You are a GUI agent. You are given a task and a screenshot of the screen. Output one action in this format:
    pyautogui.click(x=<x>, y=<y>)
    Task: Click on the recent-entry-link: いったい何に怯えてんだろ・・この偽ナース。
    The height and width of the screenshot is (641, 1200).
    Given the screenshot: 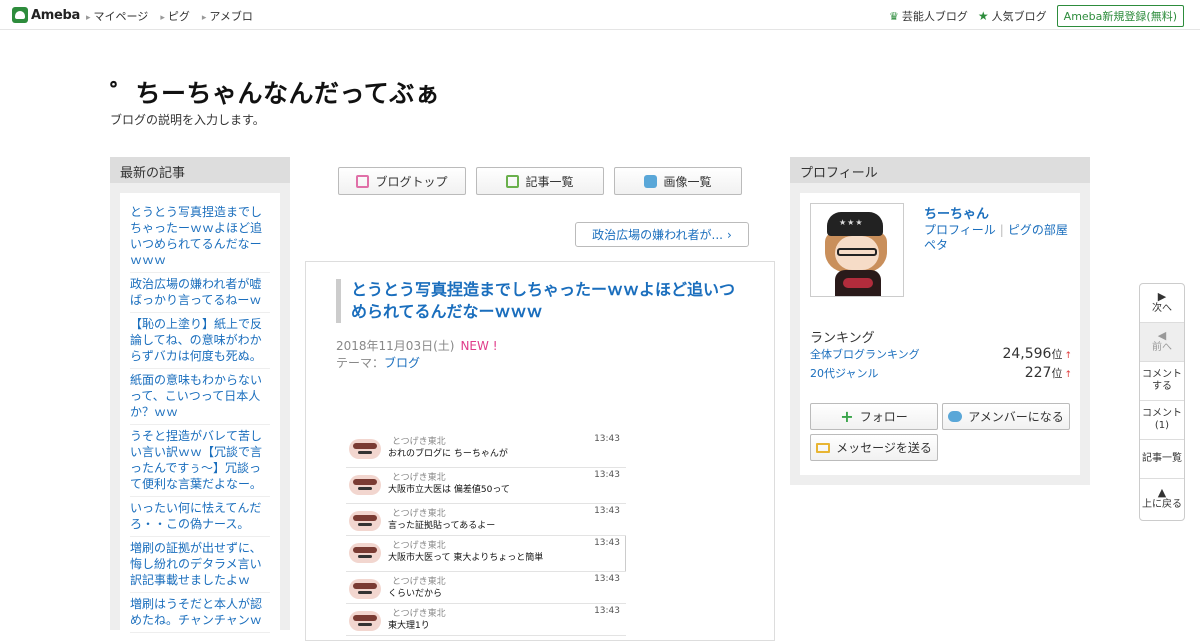 What is the action you would take?
    pyautogui.click(x=200, y=517)
    